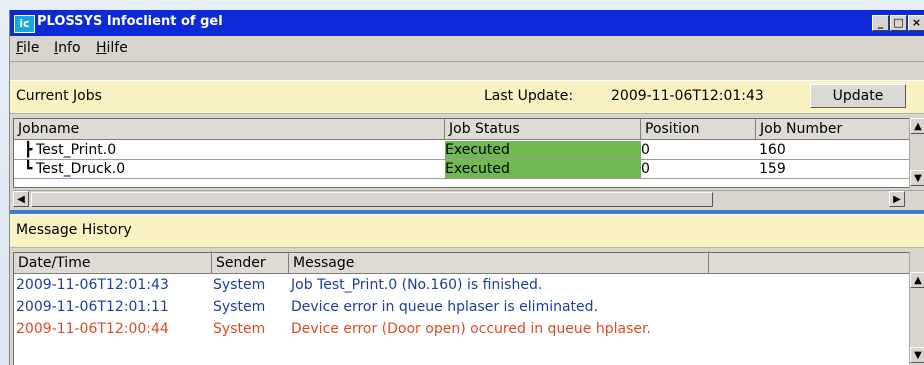 This screenshot has height=365, width=924. I want to click on menu-hilfe: Hilfe, so click(112, 48).